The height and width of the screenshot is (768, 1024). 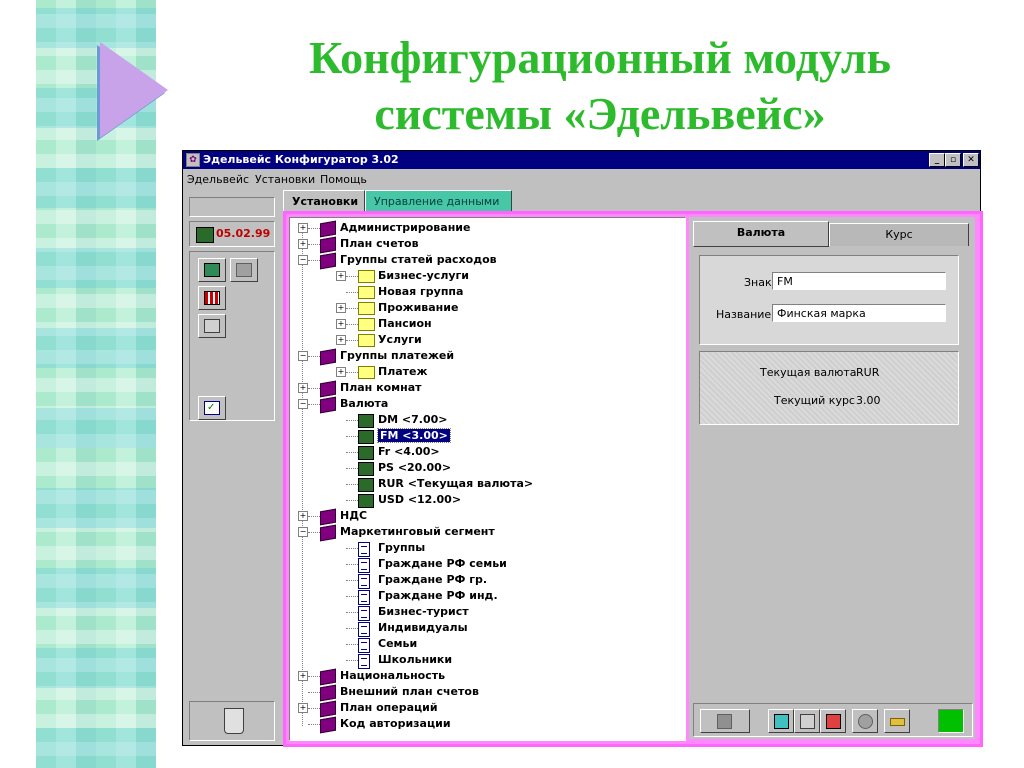 What do you see at coordinates (244, 270) in the screenshot?
I see `pin-button` at bounding box center [244, 270].